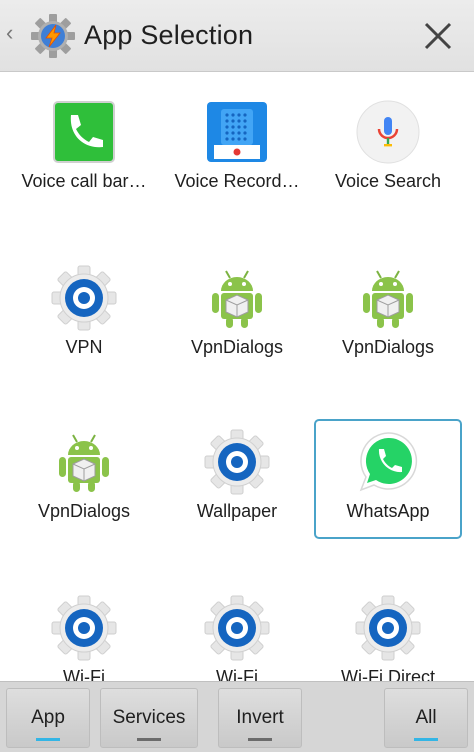 The height and width of the screenshot is (752, 474). I want to click on app-tile-voice-search: Voice Search, so click(388, 153).